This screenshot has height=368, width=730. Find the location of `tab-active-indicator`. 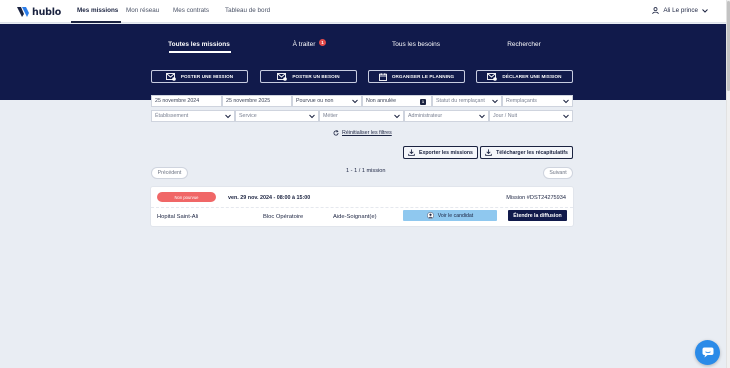

tab-active-indicator is located at coordinates (200, 52).